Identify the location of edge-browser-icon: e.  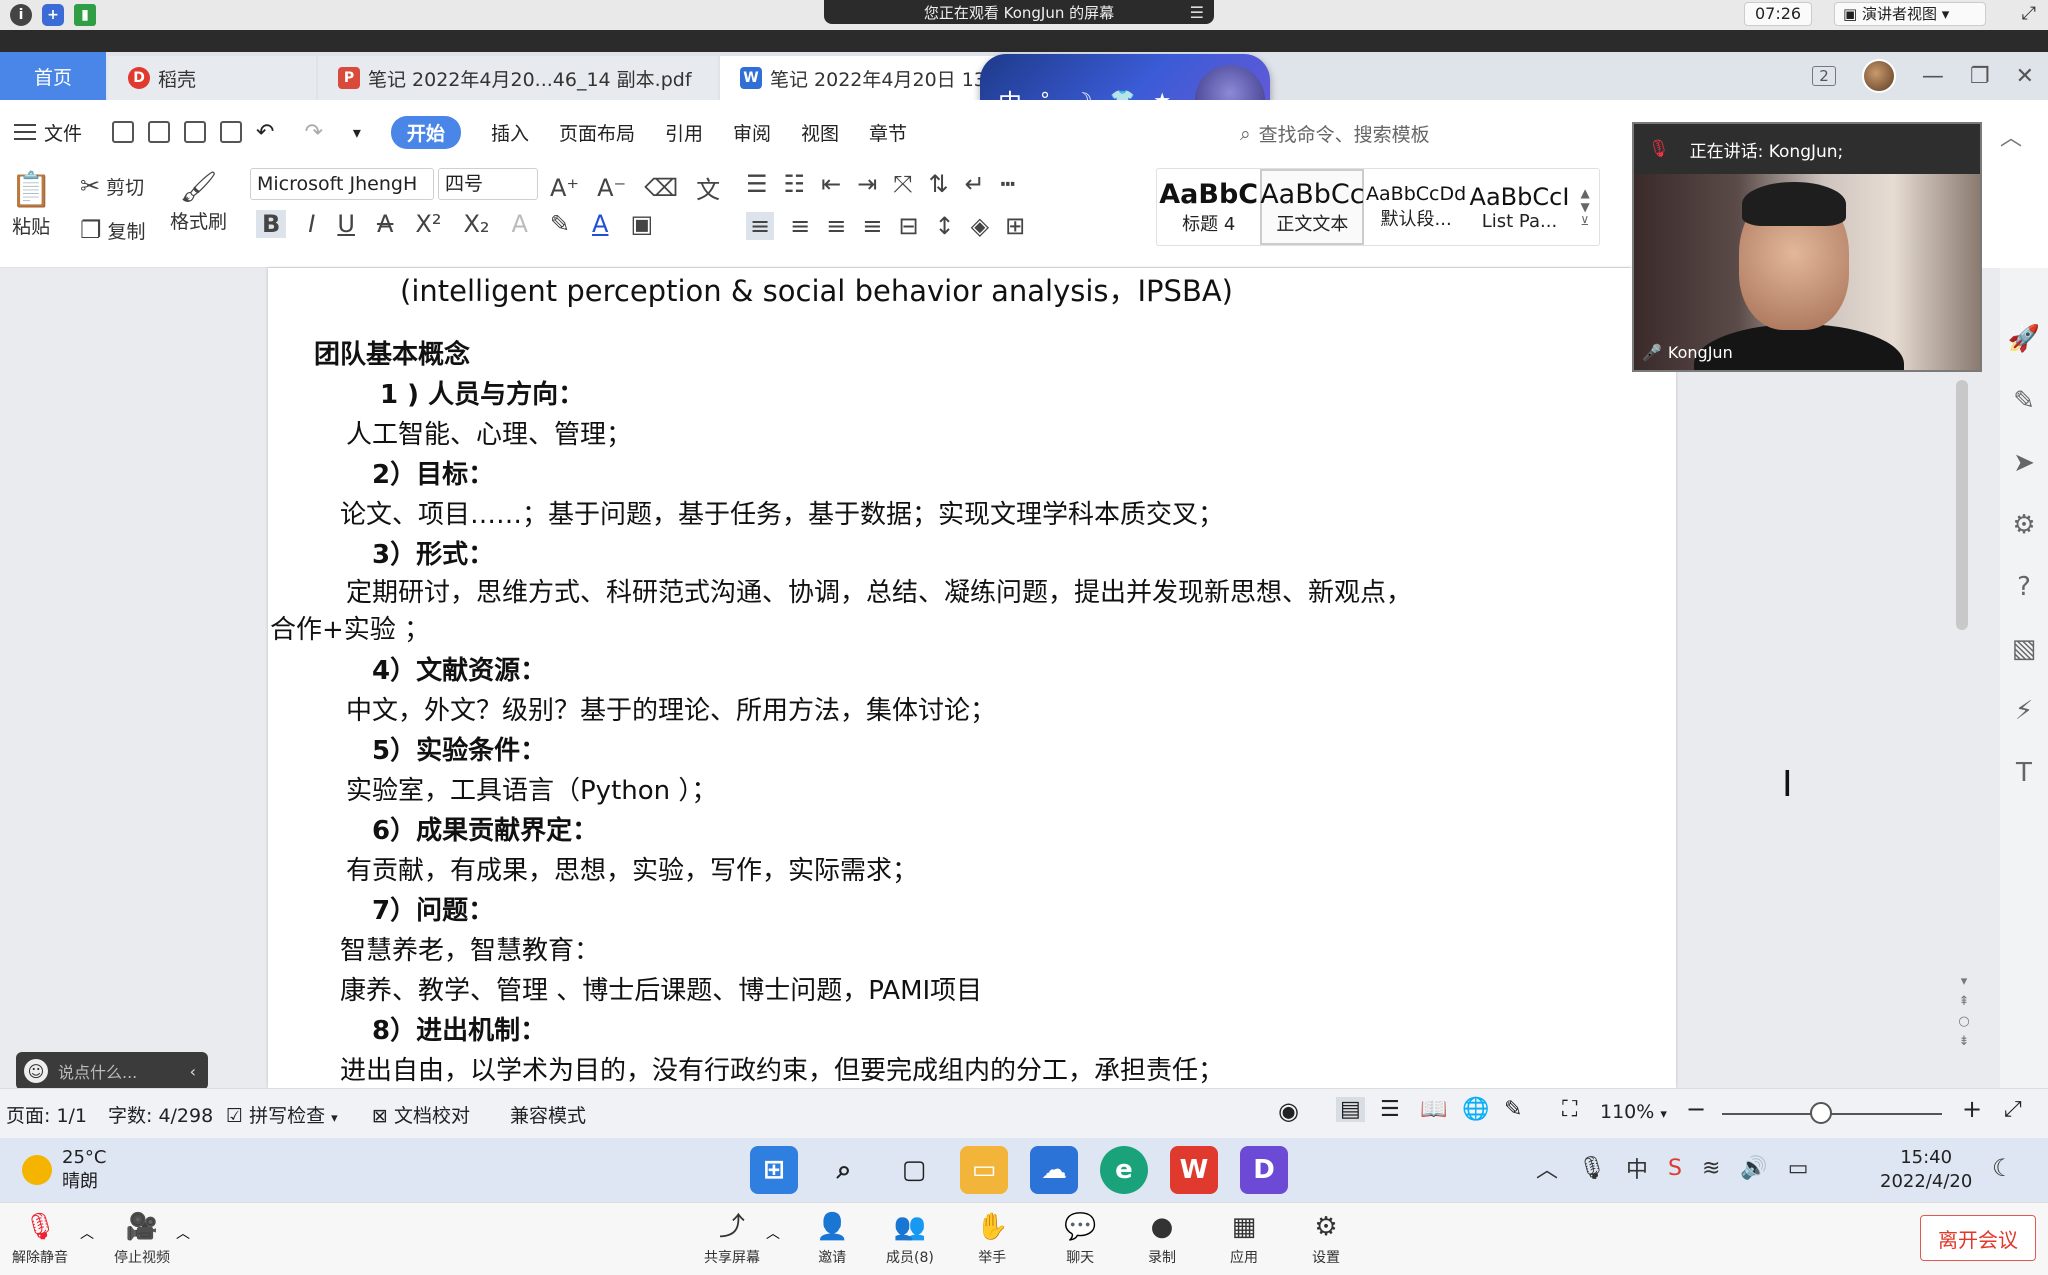
(1124, 1170).